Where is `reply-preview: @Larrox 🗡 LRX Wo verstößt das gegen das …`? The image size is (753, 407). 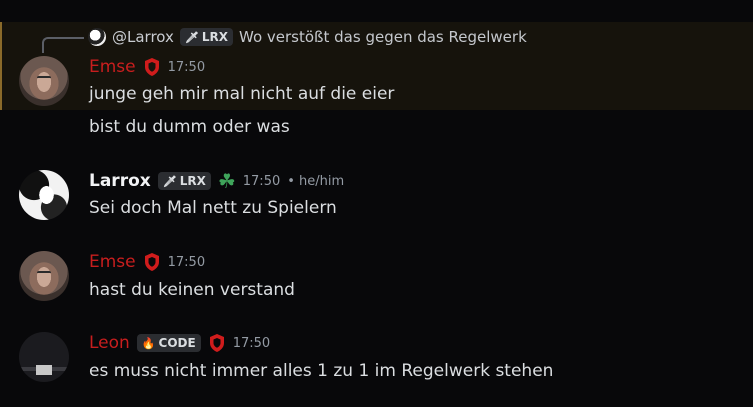
reply-preview: @Larrox 🗡 LRX Wo verstößt das gegen das … is located at coordinates (307, 37).